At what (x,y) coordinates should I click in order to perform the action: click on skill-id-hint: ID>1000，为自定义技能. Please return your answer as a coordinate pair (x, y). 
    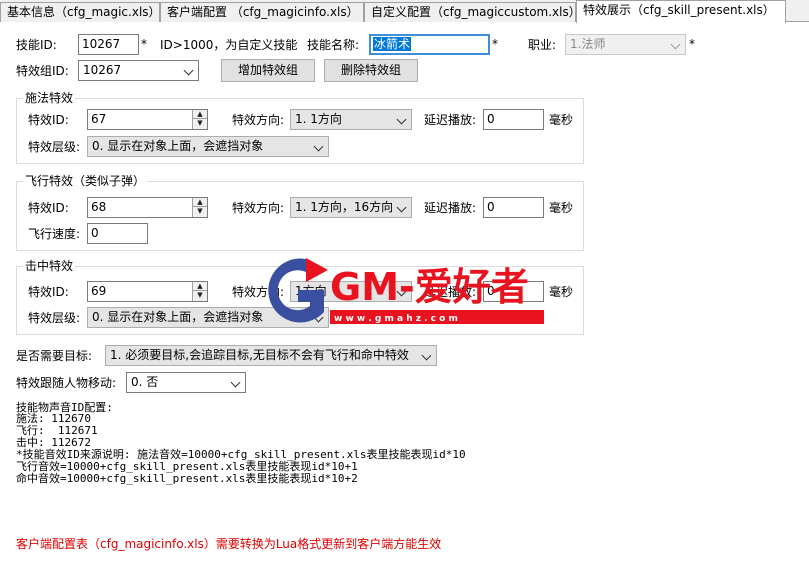
    Looking at the image, I should click on (229, 45).